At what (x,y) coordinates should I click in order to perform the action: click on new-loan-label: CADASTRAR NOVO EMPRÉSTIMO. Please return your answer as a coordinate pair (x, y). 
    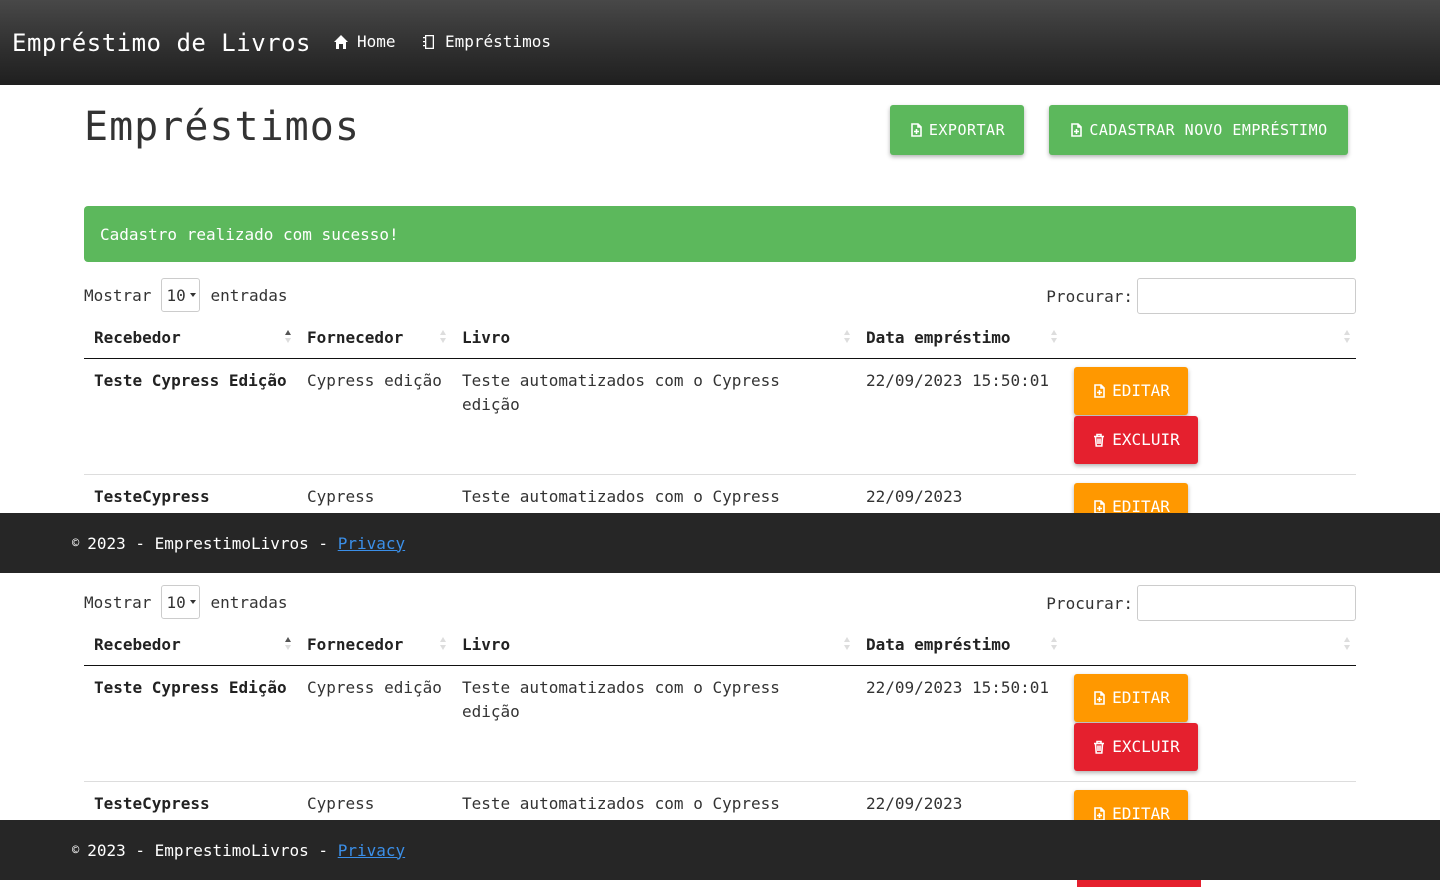
    Looking at the image, I should click on (1208, 130).